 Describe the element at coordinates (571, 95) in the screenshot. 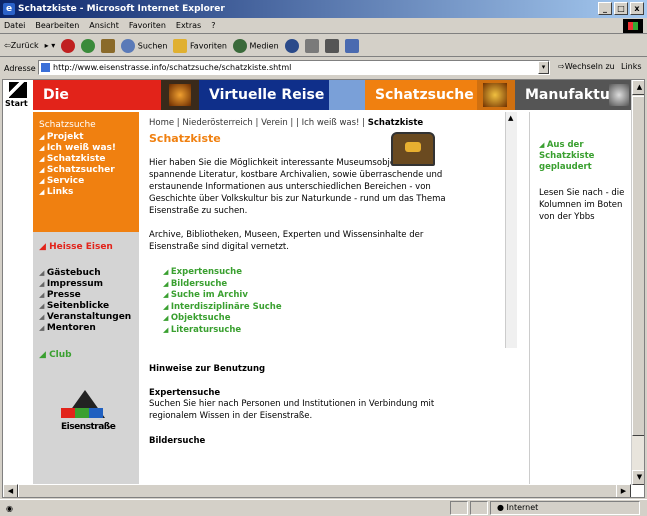

I see `nav-manufaktur-label: Manufaktur` at that location.